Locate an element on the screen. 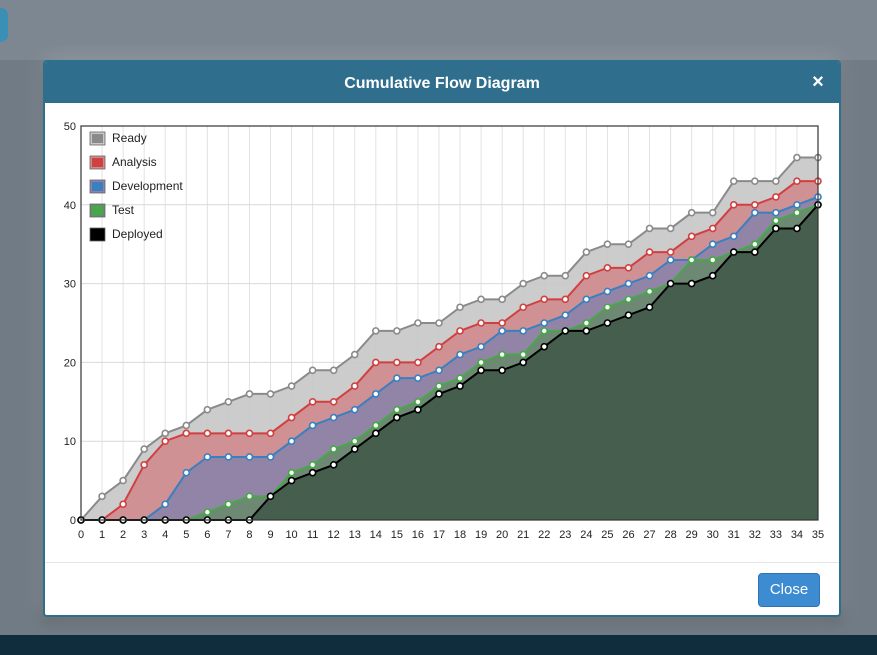 This screenshot has width=877, height=655. x-tick-label: 25 is located at coordinates (607, 535).